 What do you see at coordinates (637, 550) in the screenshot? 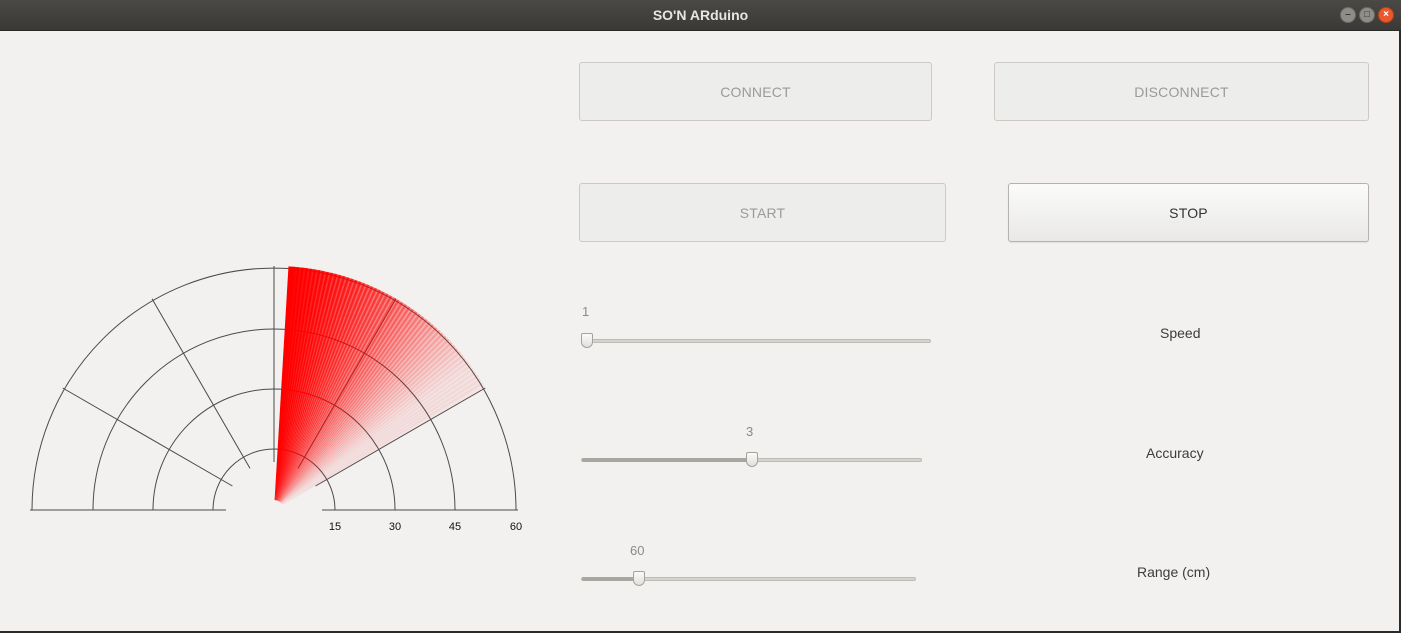
I see `range-value: 60` at bounding box center [637, 550].